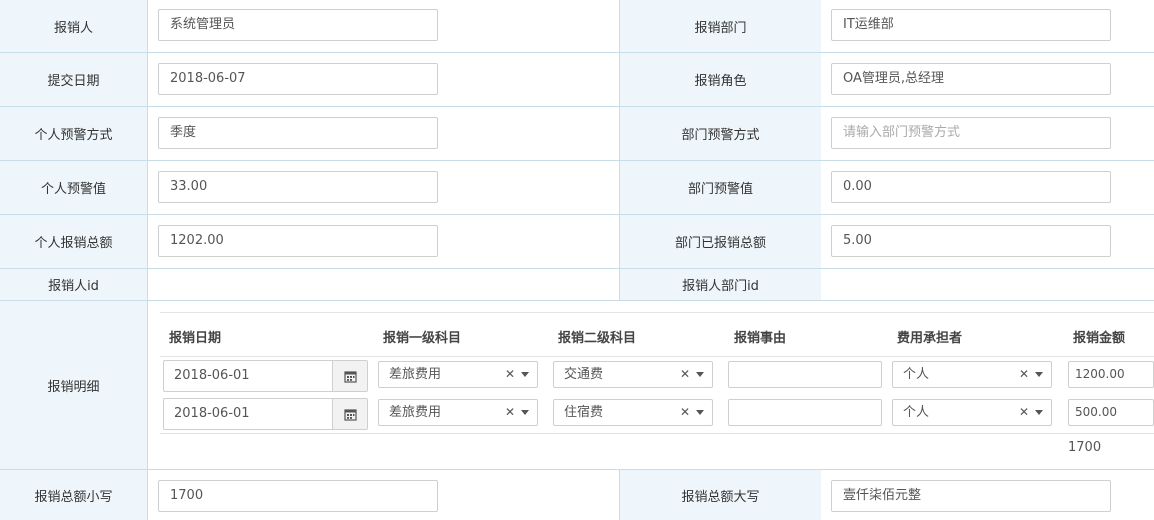 The image size is (1154, 520). What do you see at coordinates (971, 79) in the screenshot?
I see `reporter-role-field: OA管理员,总经理` at bounding box center [971, 79].